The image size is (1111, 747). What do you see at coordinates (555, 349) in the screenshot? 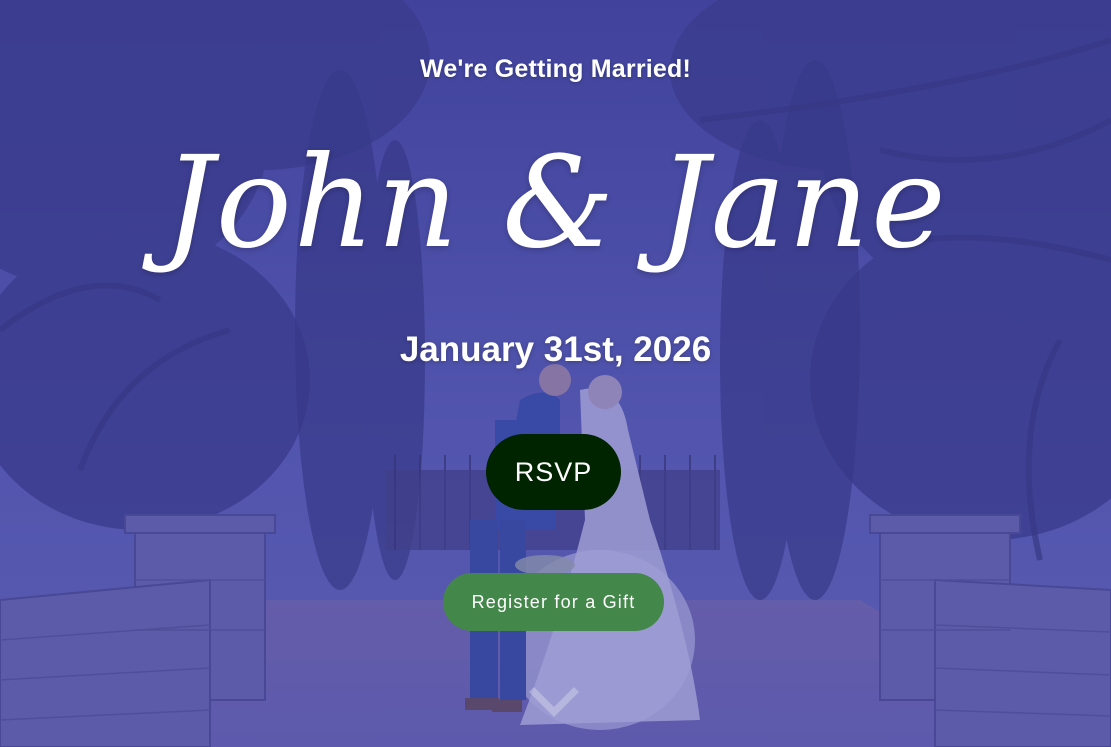
I see `wedding-date: January 31st, 2026` at bounding box center [555, 349].